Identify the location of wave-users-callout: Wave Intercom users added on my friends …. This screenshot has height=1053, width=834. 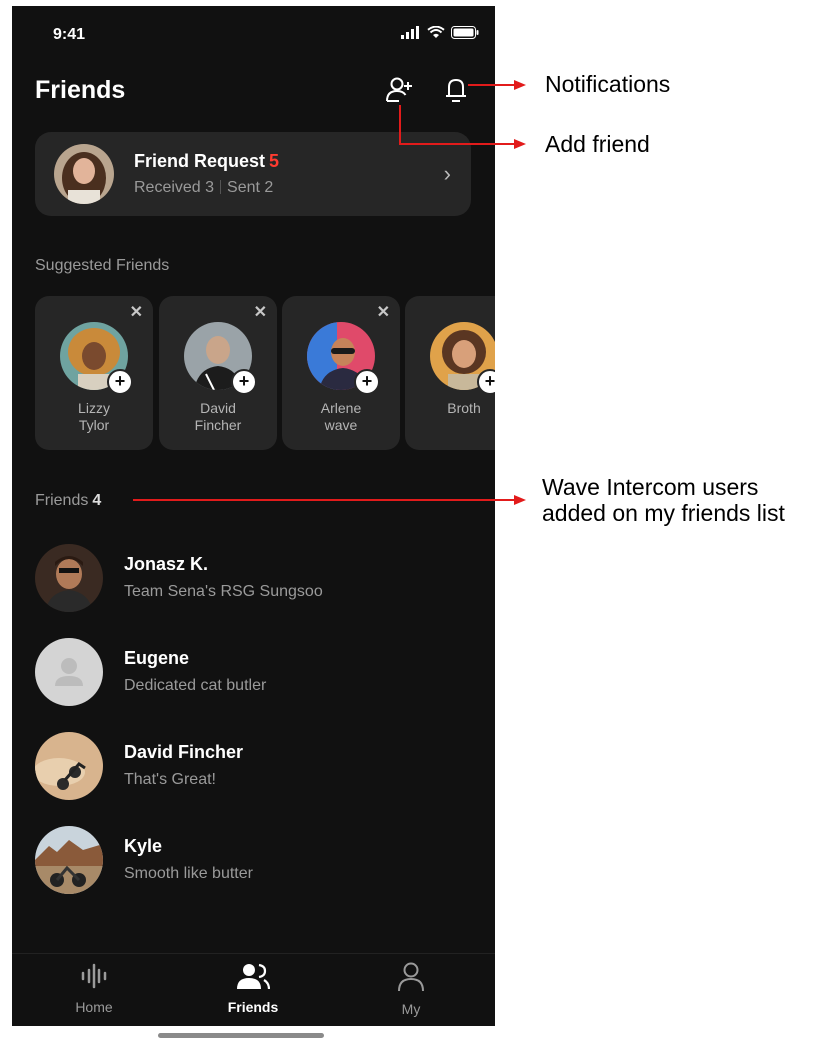
(663, 500).